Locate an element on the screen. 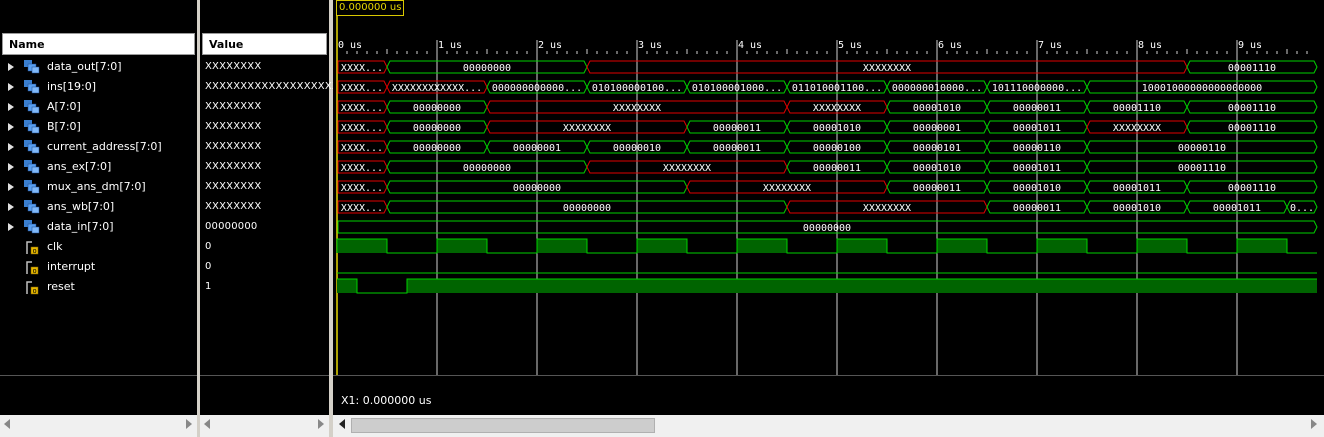  signal-row: ins[19:0] is located at coordinates (98, 87).